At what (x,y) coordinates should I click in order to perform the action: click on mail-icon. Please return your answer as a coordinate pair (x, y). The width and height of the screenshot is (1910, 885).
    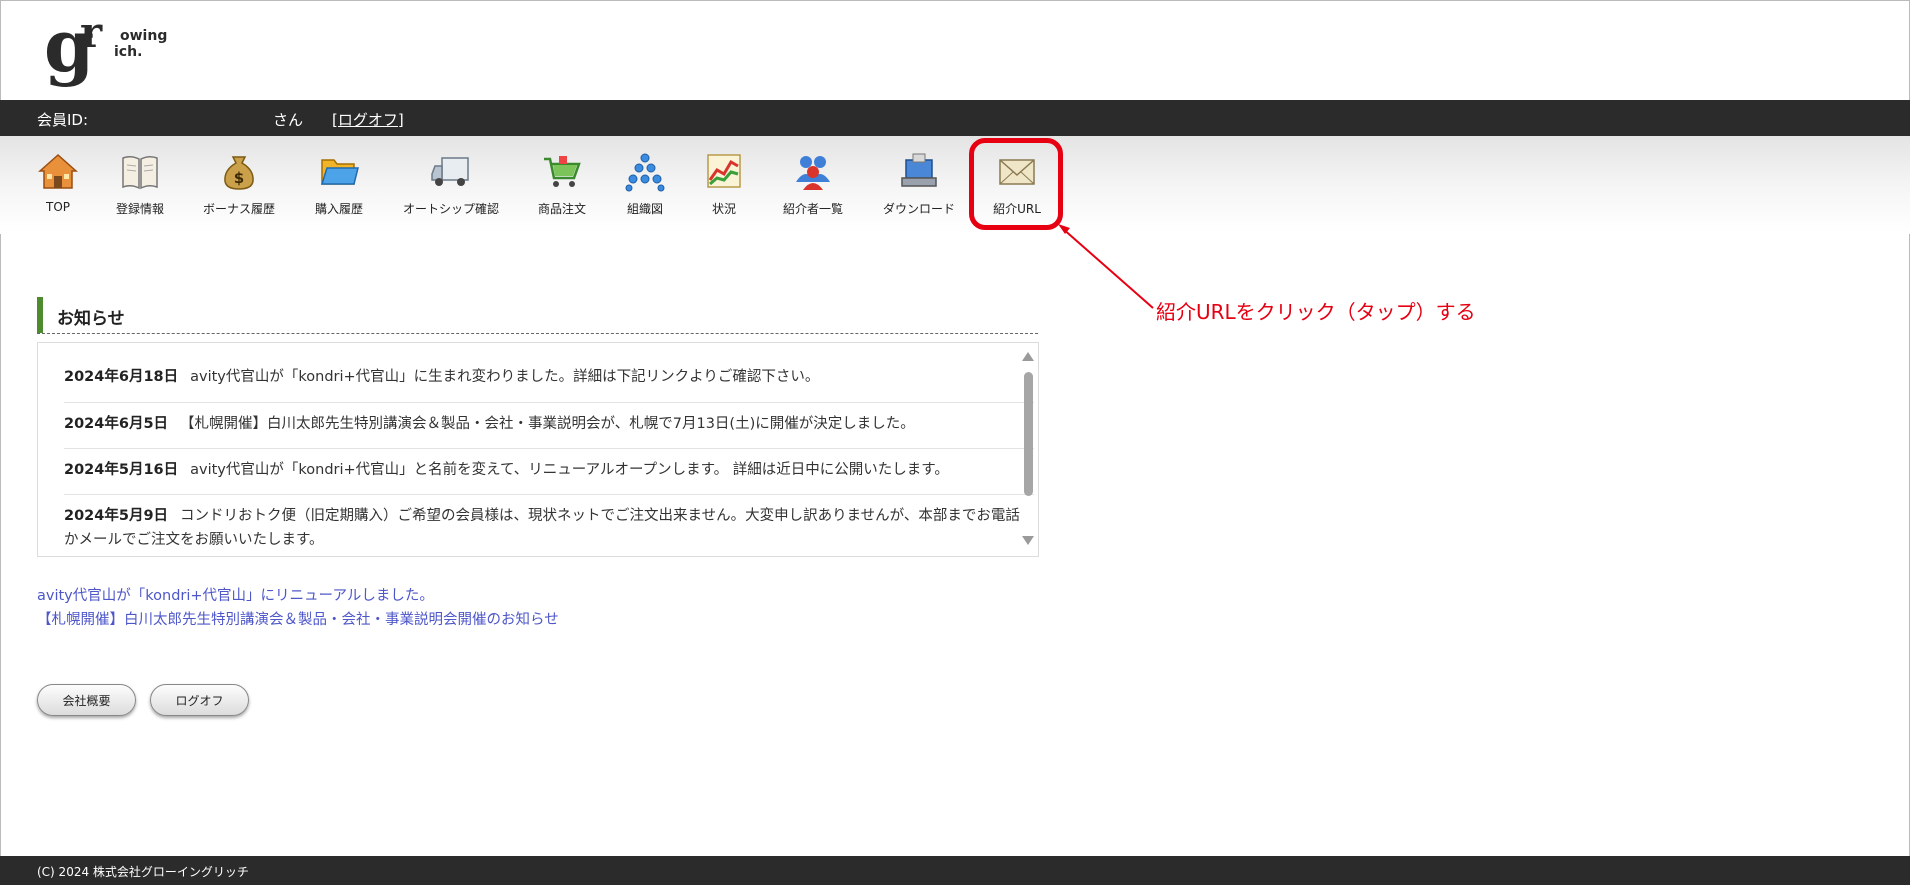
    Looking at the image, I should click on (1017, 171).